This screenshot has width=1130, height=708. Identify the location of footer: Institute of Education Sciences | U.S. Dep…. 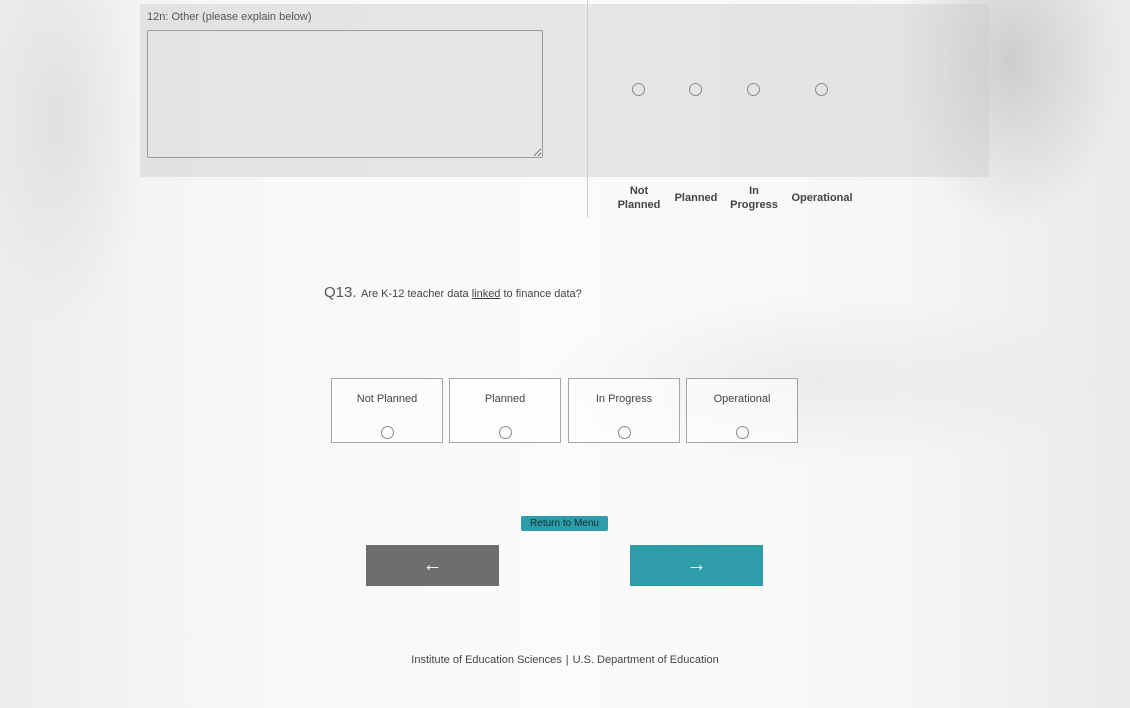
(565, 660).